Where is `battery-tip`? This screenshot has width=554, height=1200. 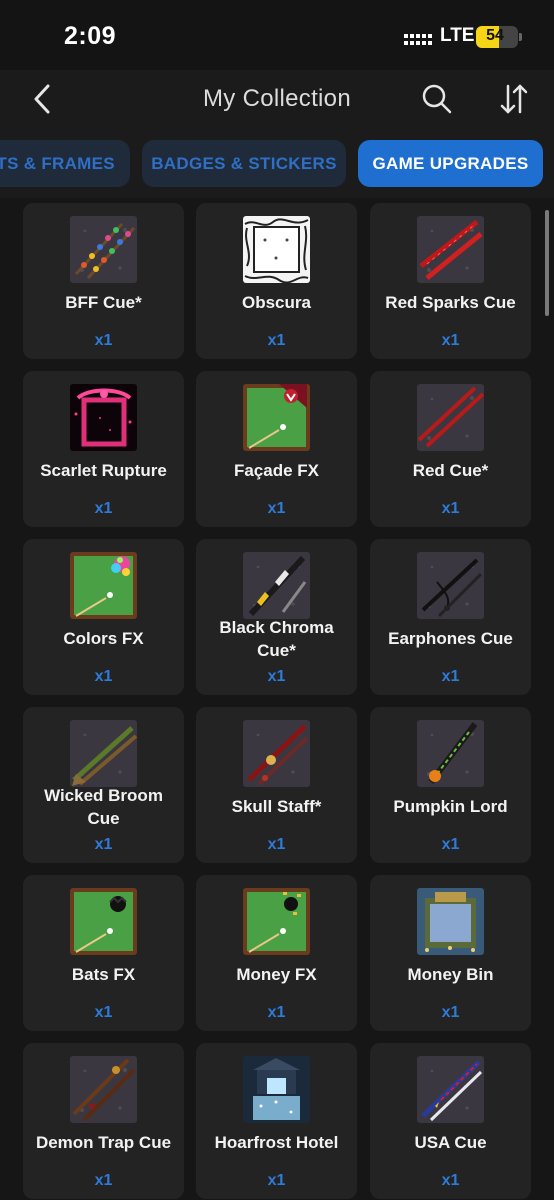
battery-tip is located at coordinates (520, 37).